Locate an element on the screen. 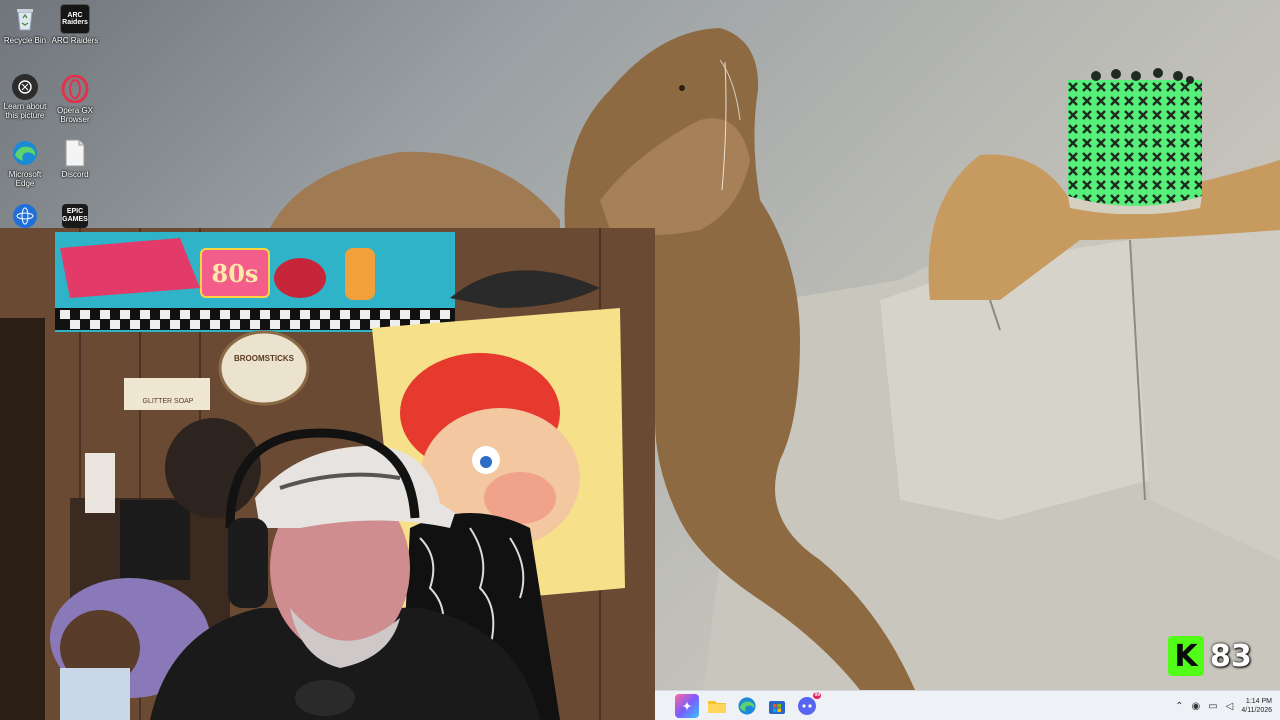  atom-app-icon is located at coordinates (25, 216).